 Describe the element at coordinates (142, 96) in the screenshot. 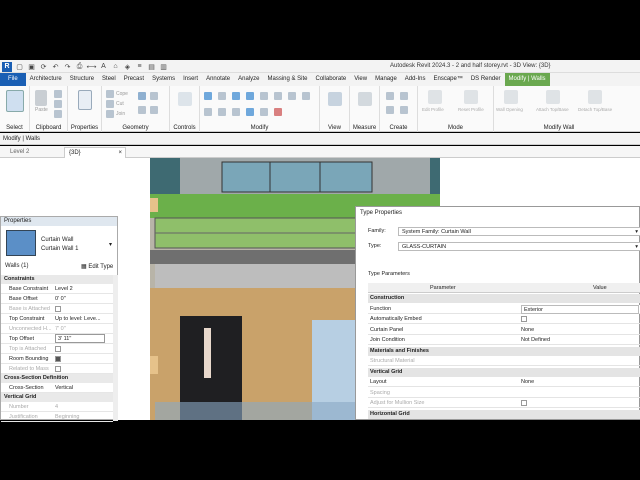

I see `paint-icon` at that location.